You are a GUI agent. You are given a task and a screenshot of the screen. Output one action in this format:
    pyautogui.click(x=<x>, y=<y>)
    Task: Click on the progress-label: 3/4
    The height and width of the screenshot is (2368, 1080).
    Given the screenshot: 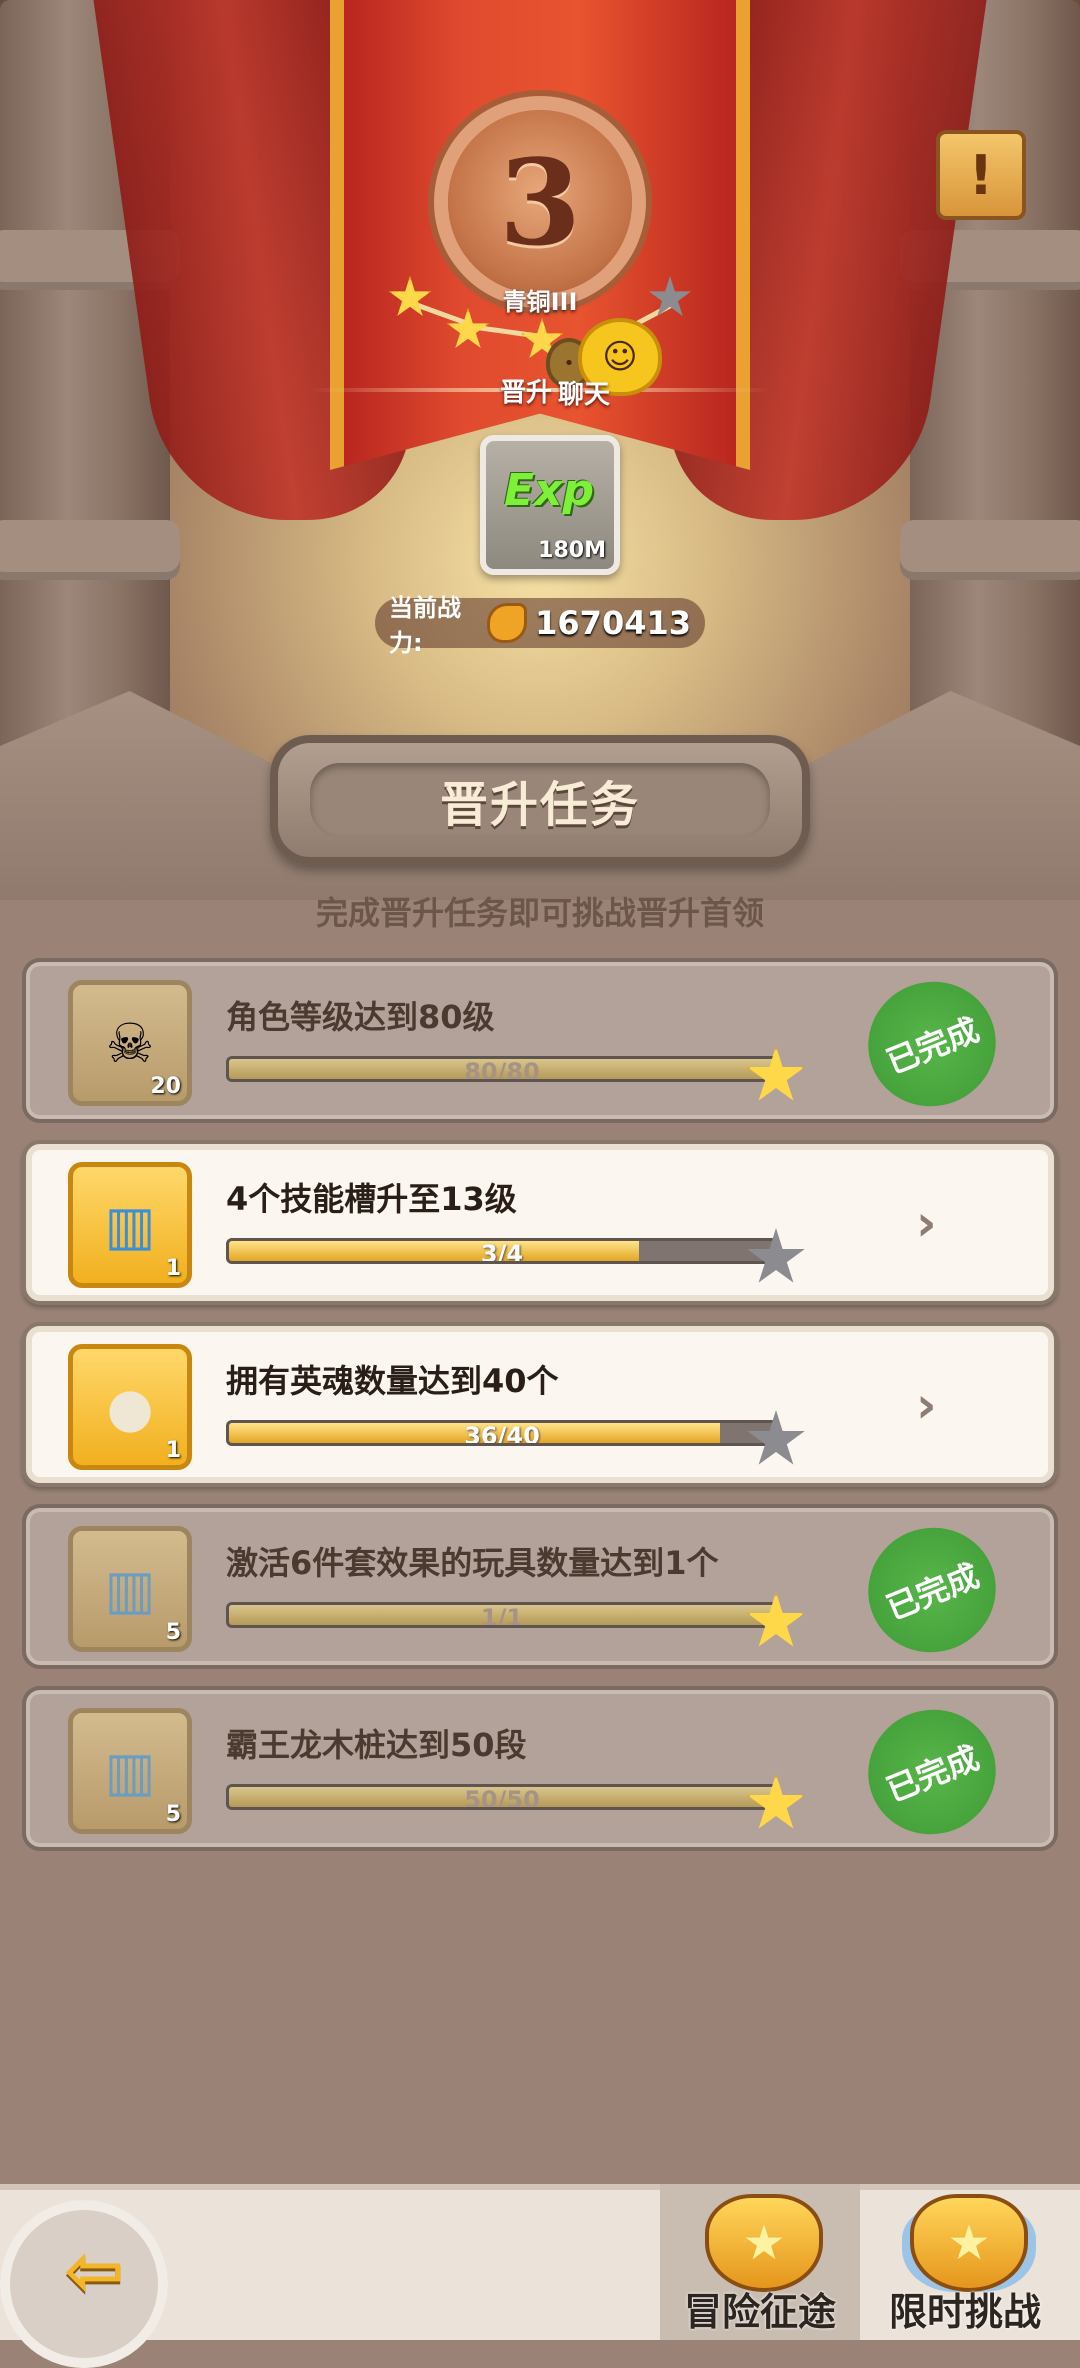 What is the action you would take?
    pyautogui.click(x=502, y=1252)
    